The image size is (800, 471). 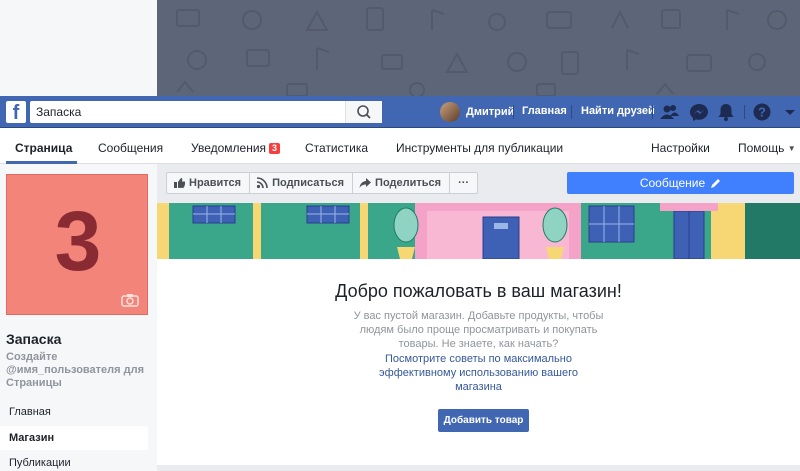 What do you see at coordinates (206, 112) in the screenshot?
I see `search-input` at bounding box center [206, 112].